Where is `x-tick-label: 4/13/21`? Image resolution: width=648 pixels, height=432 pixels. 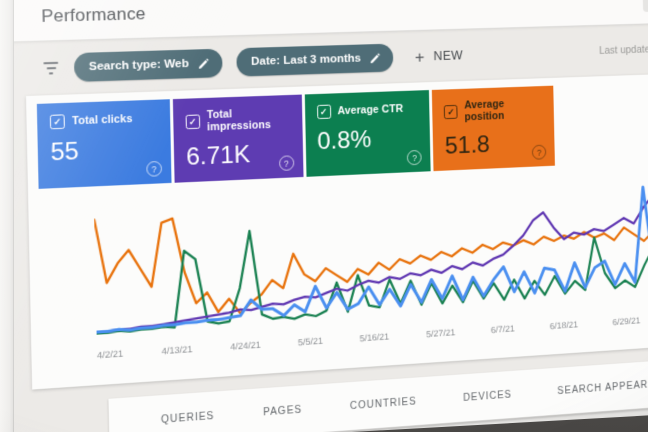 x-tick-label: 4/13/21 is located at coordinates (177, 350).